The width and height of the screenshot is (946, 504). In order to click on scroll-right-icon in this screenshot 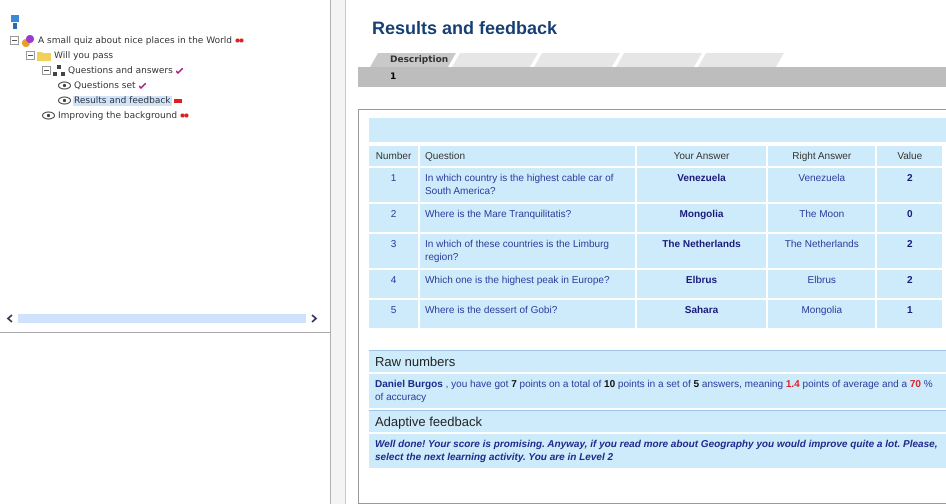, I will do `click(314, 318)`.